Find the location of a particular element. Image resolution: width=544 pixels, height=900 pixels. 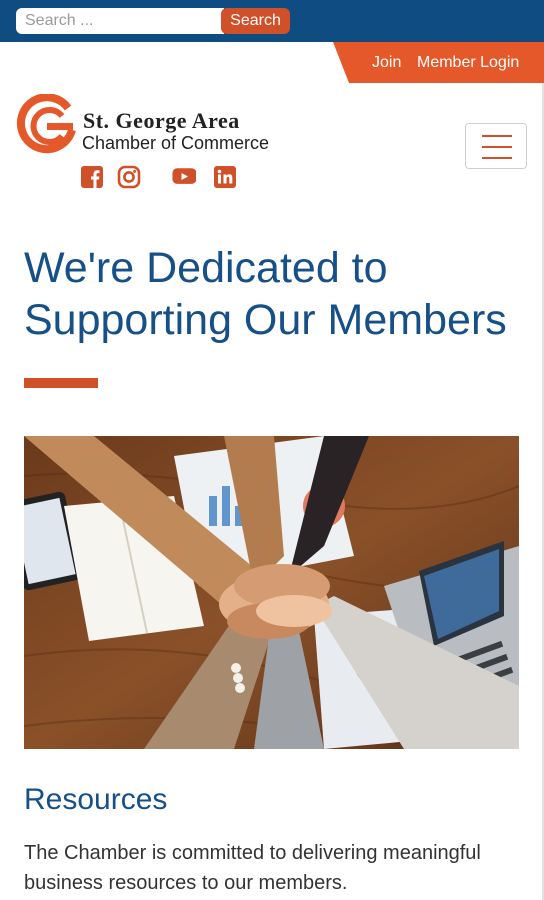

search-input is located at coordinates (120, 21).